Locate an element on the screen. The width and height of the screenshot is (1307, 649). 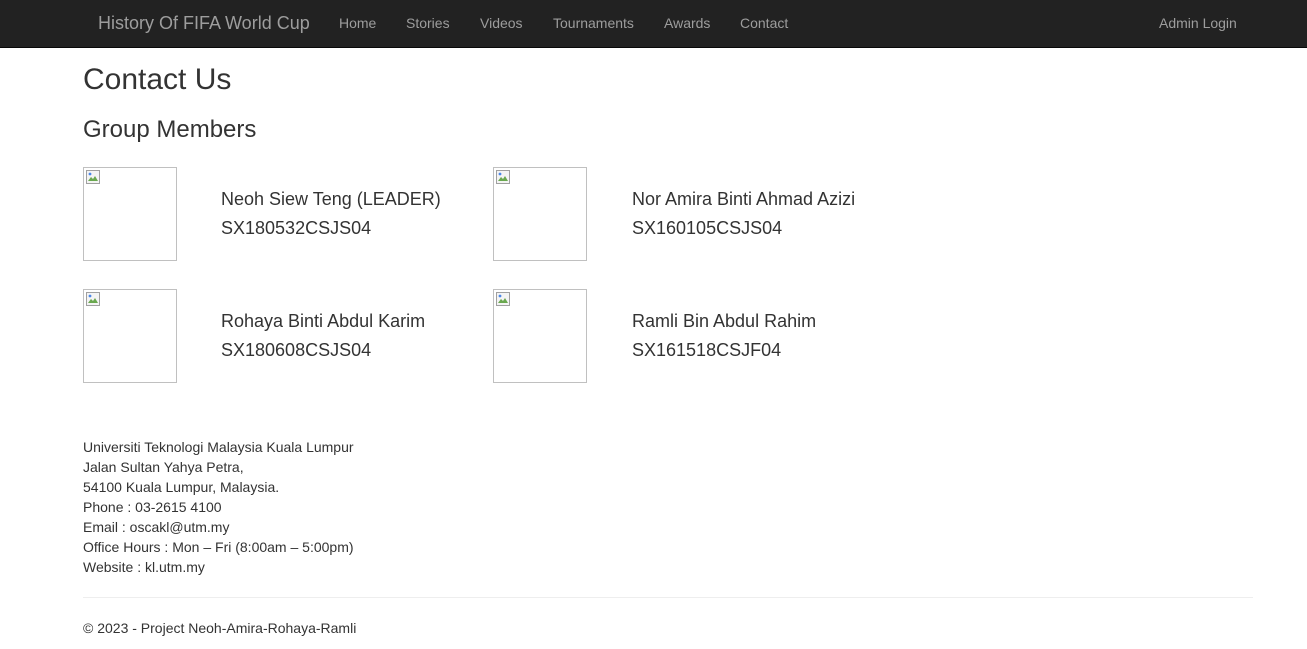
address-line-city: 54100 Kuala Lumpur, Malaysia. is located at coordinates (181, 487).